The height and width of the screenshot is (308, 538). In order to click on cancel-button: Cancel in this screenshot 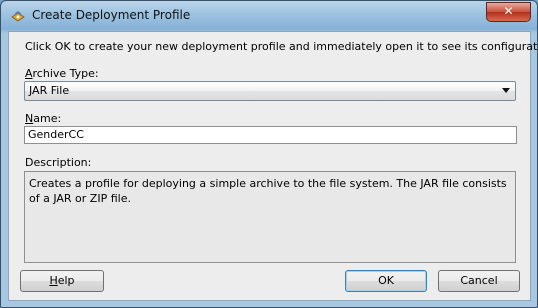, I will do `click(479, 281)`.